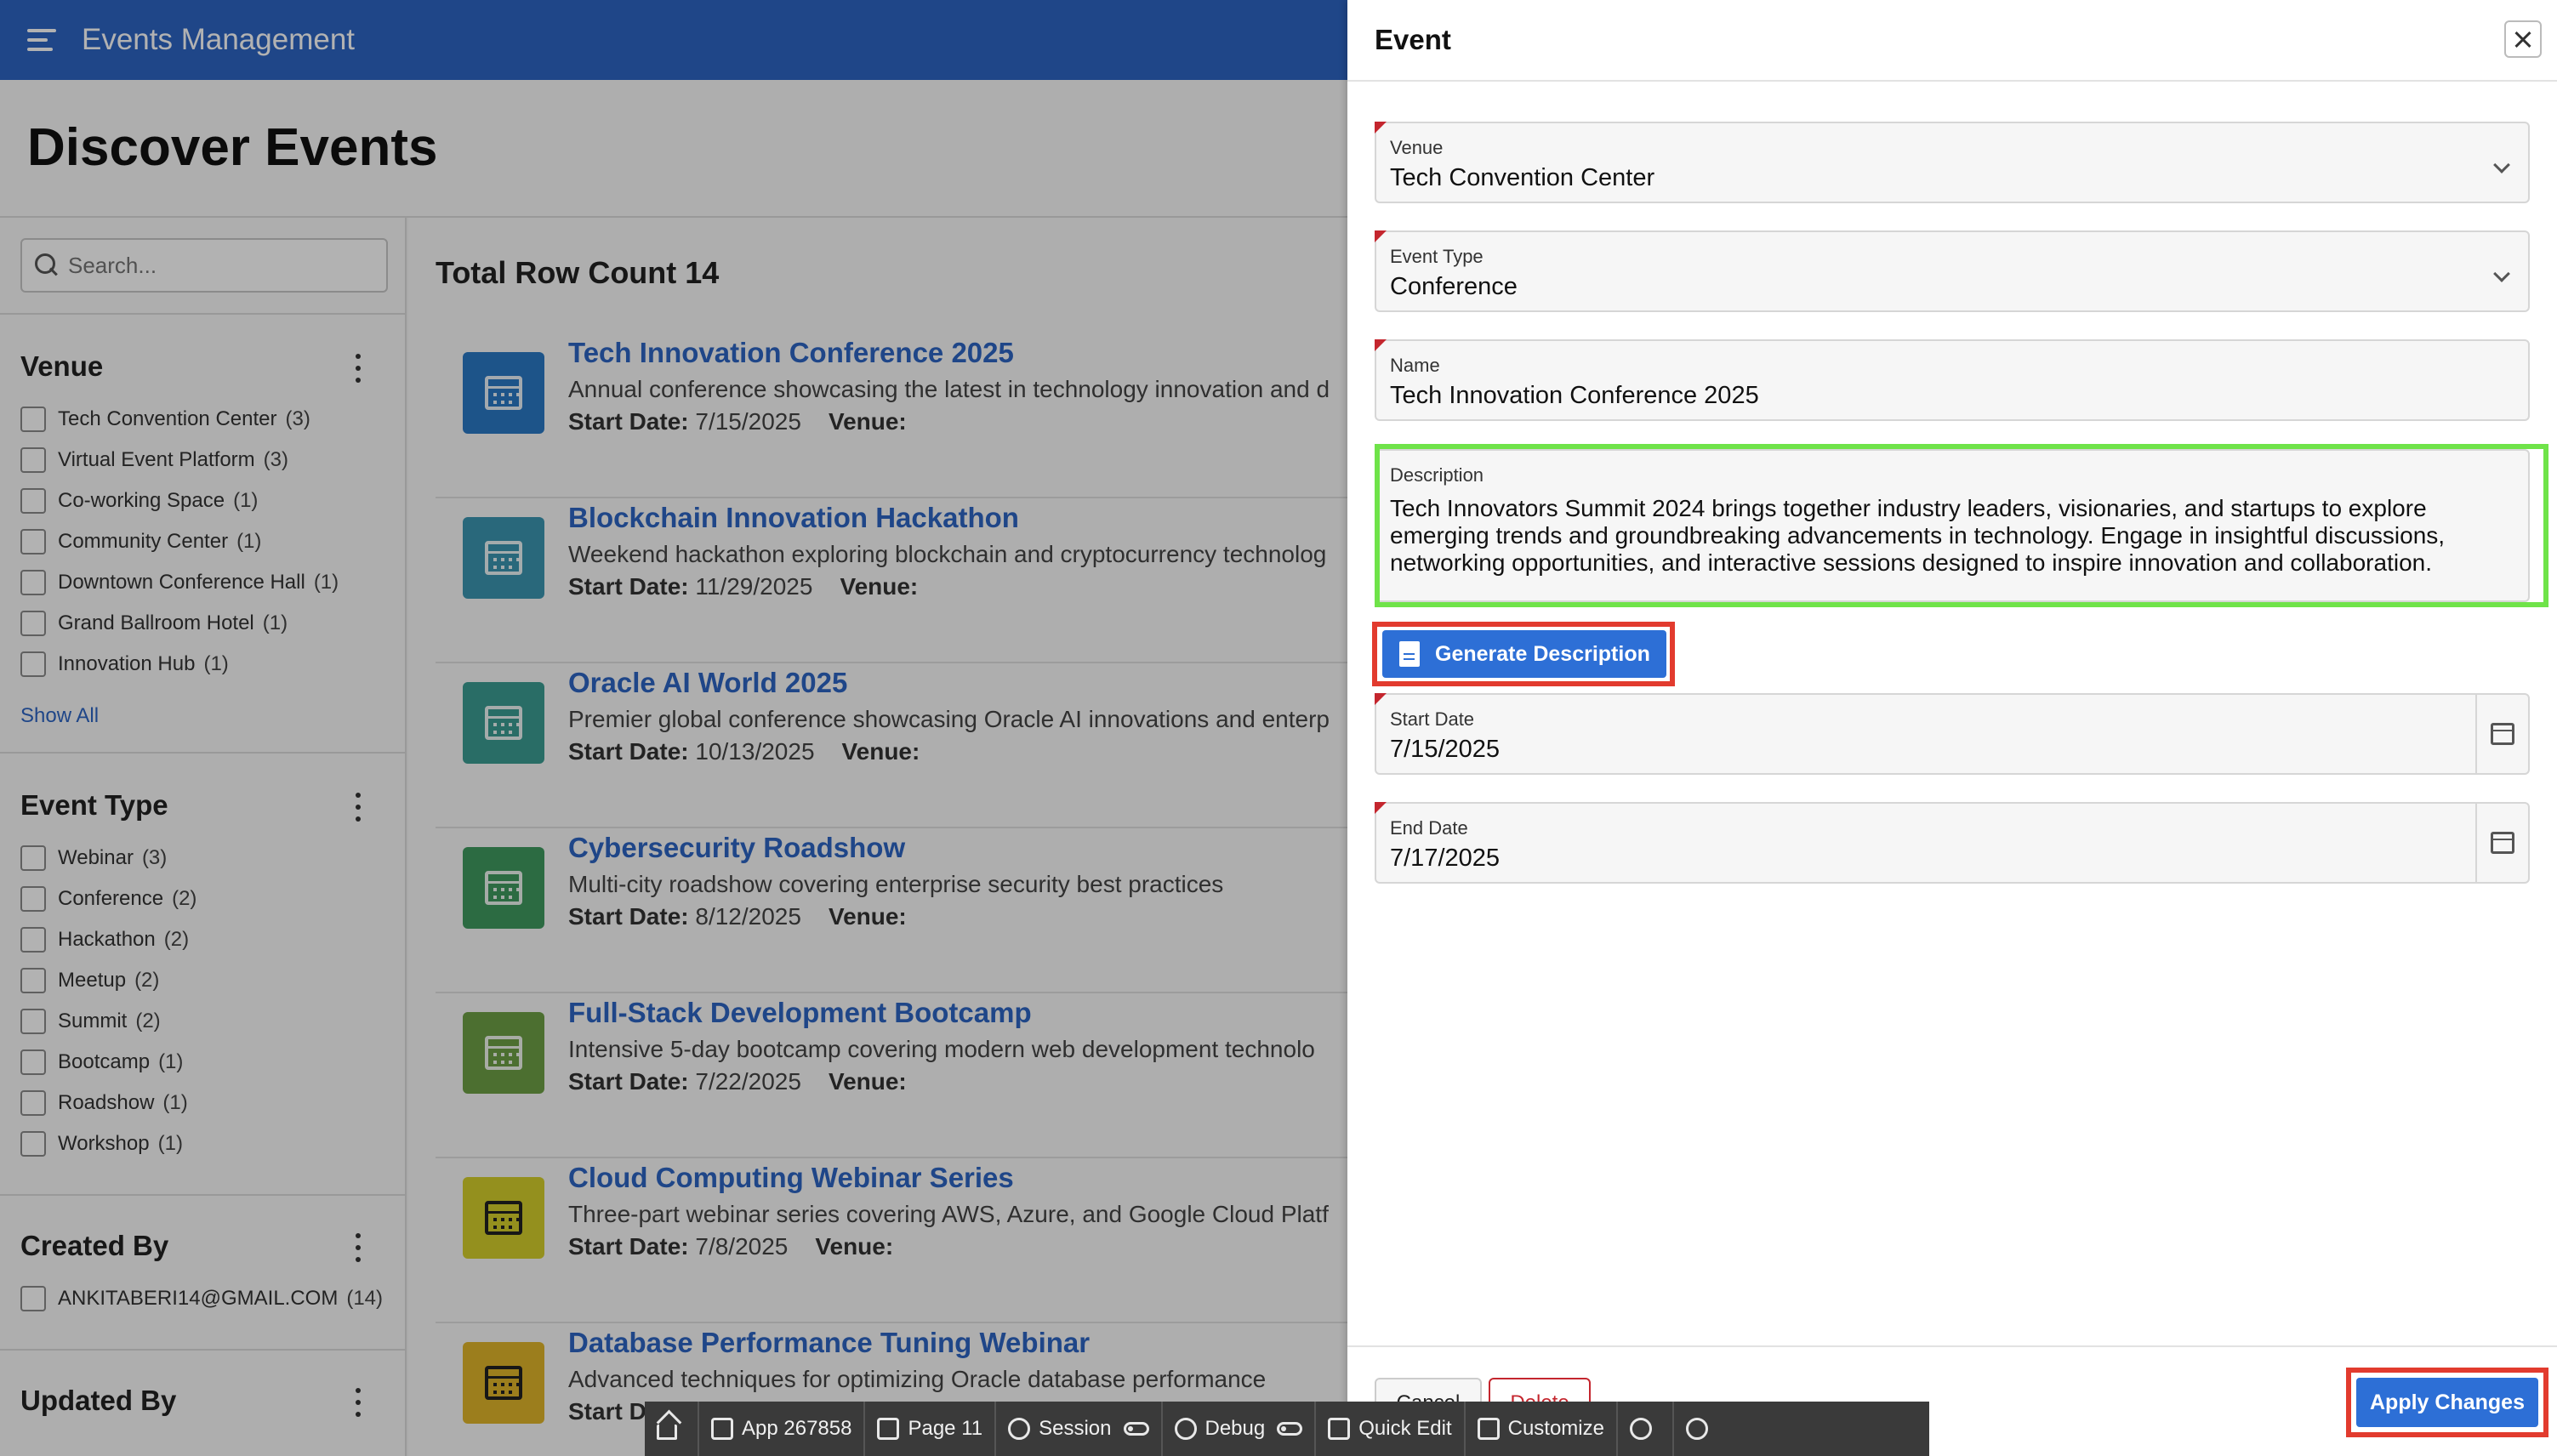 This screenshot has width=2557, height=1456. Describe the element at coordinates (1413, 39) in the screenshot. I see `dialog-title: Event` at that location.